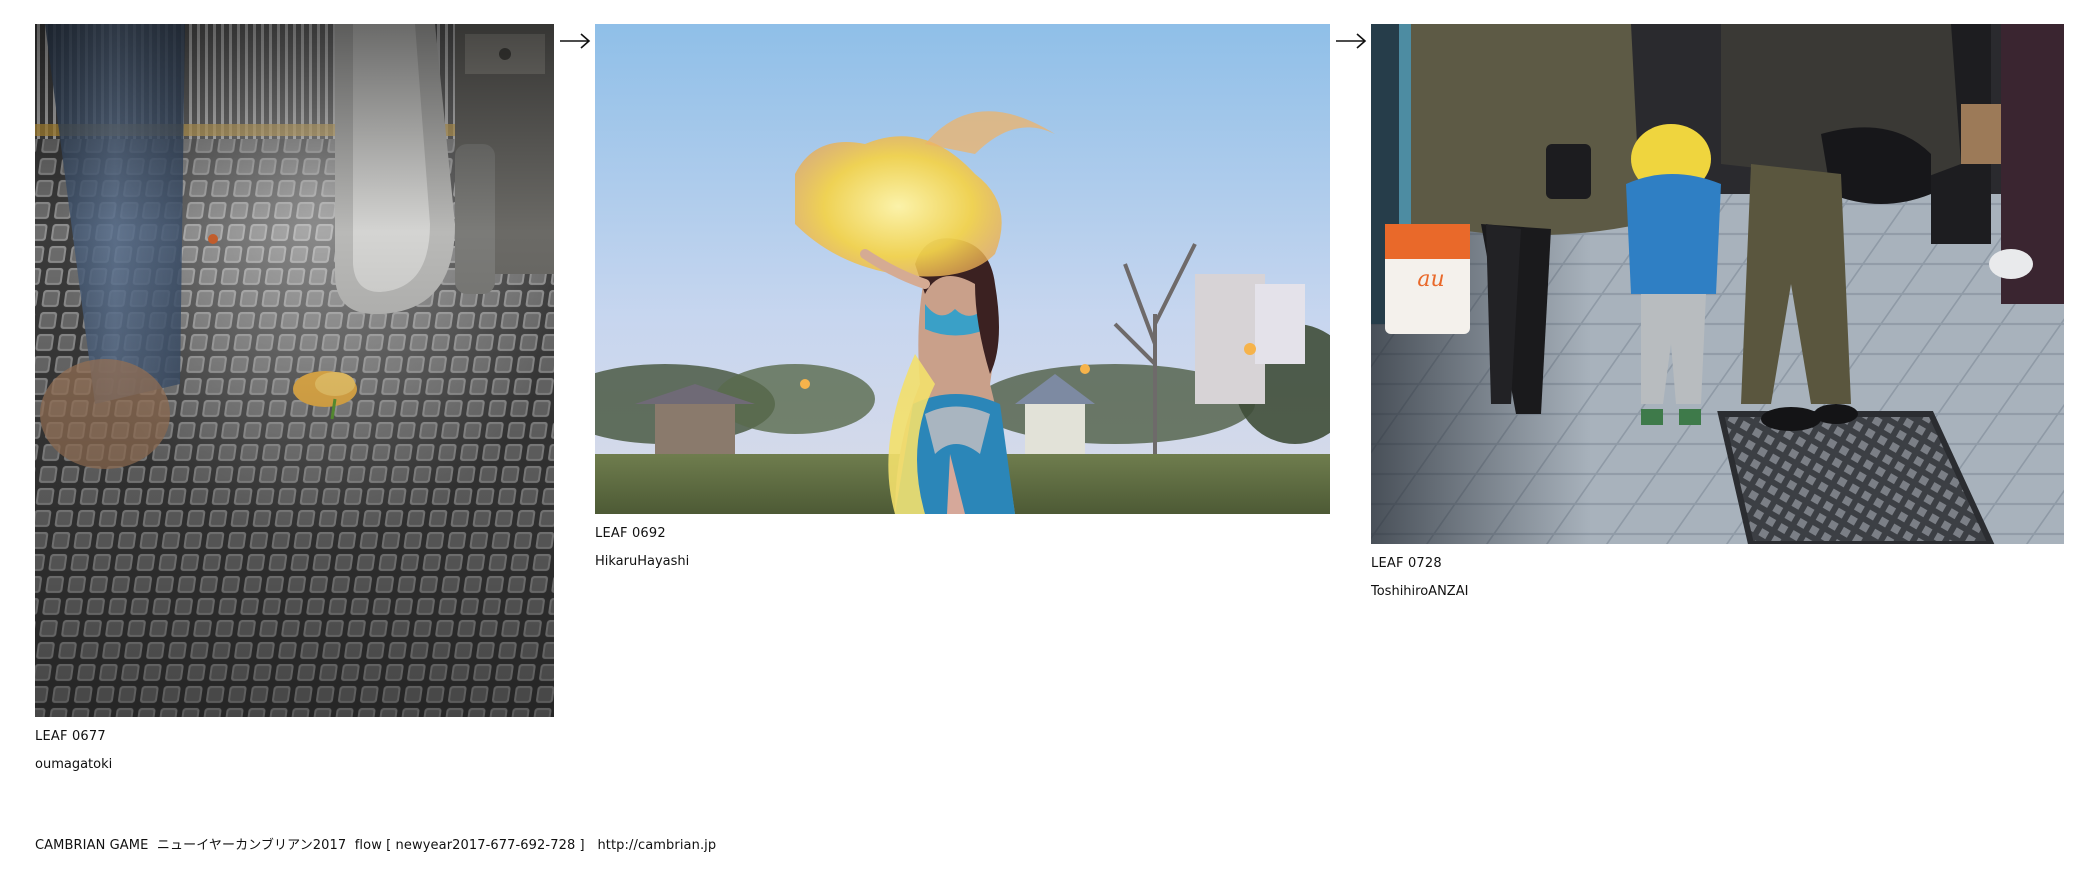 This screenshot has height=872, width=2099. I want to click on leaf-author-link: ToshihiroANZAI, so click(1717, 592).